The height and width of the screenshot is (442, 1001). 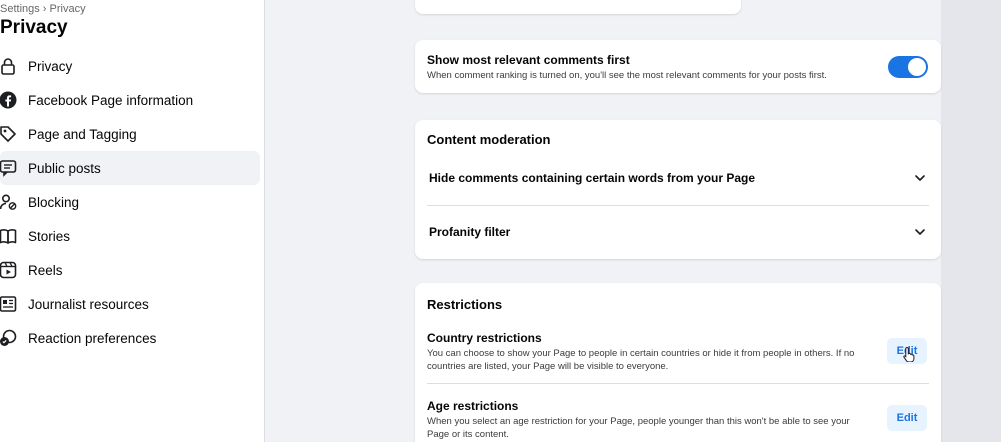 I want to click on sidebar-item-reels: Reels, so click(x=130, y=270).